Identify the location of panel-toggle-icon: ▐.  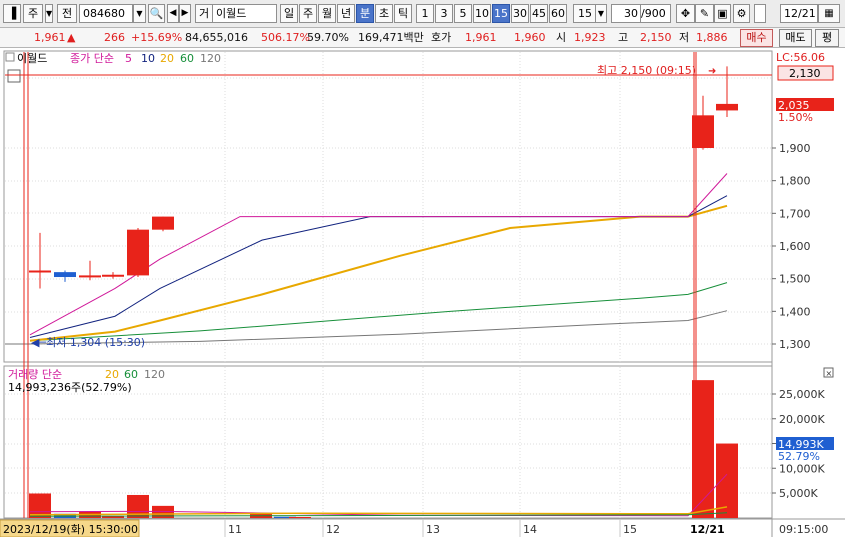
(12, 13).